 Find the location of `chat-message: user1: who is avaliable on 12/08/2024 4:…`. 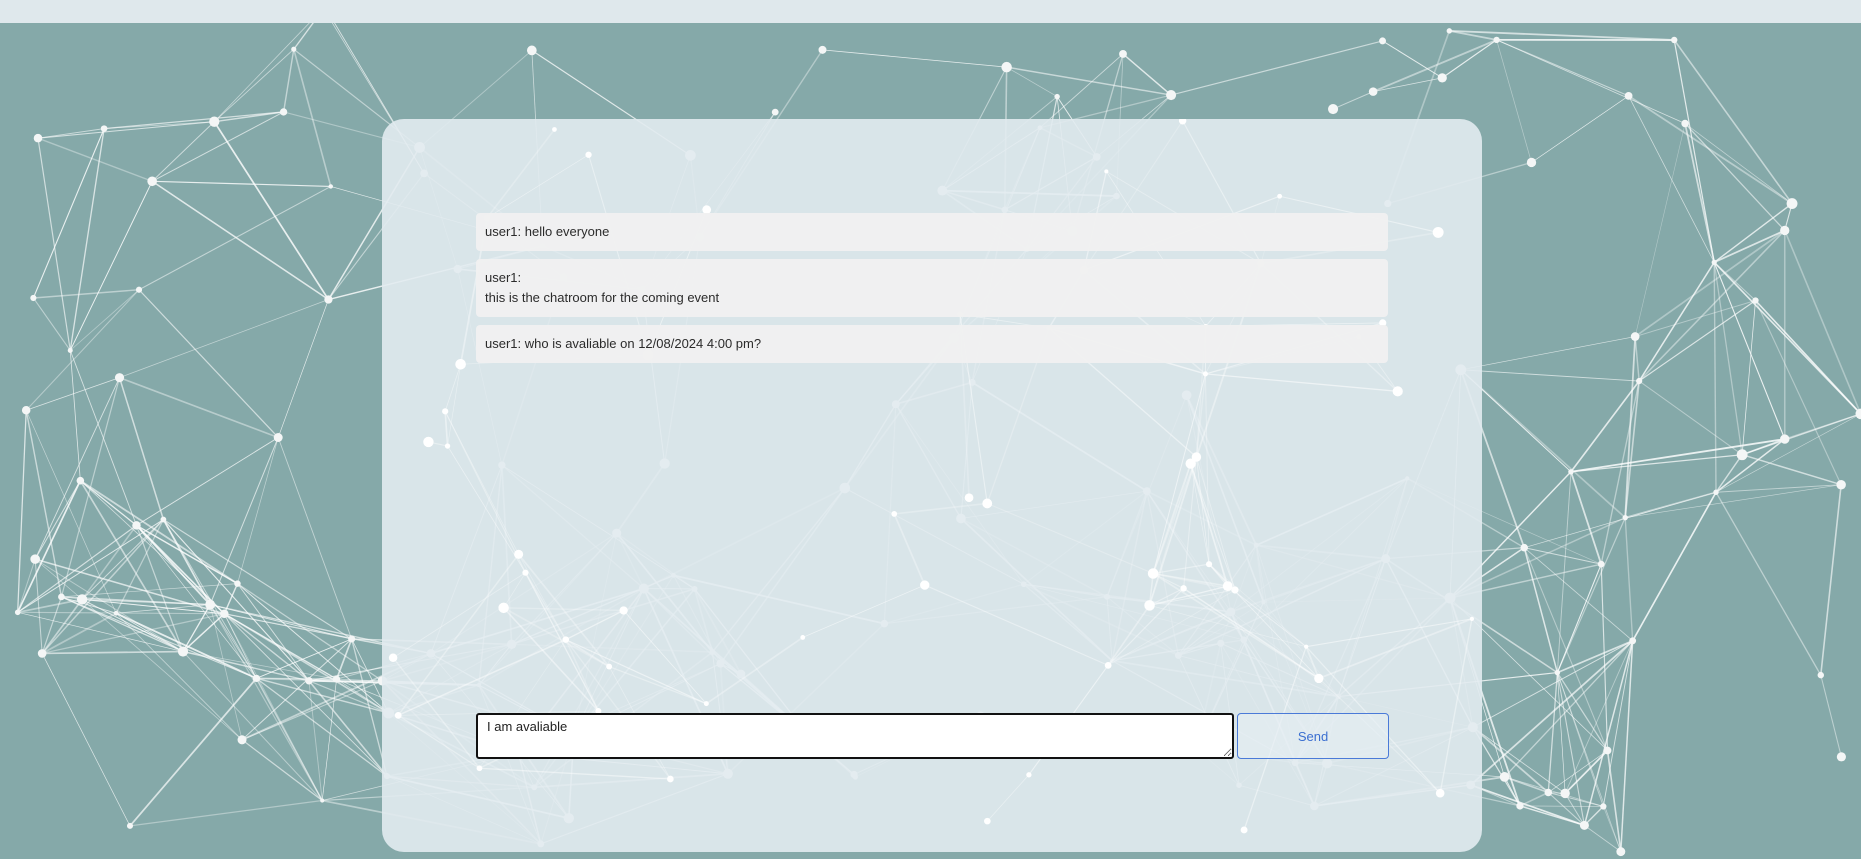

chat-message: user1: who is avaliable on 12/08/2024 4:… is located at coordinates (932, 344).